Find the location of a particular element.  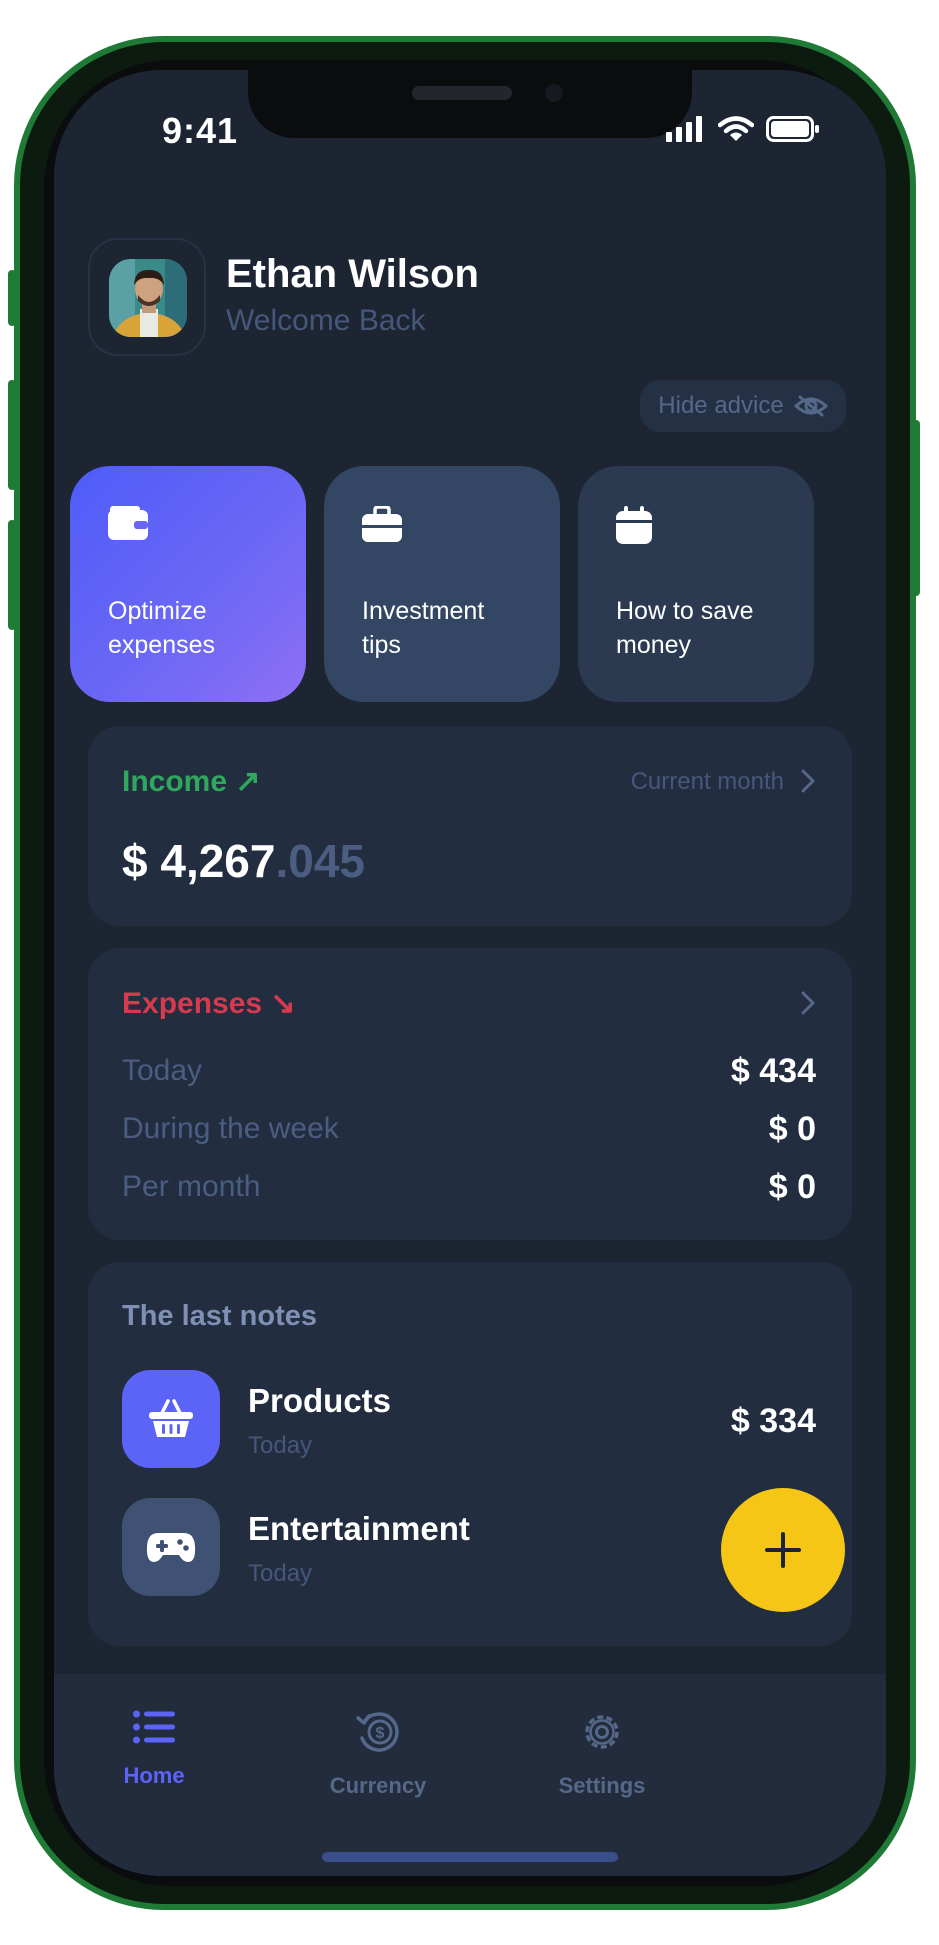

note-name: Entertainment is located at coordinates (359, 1528).